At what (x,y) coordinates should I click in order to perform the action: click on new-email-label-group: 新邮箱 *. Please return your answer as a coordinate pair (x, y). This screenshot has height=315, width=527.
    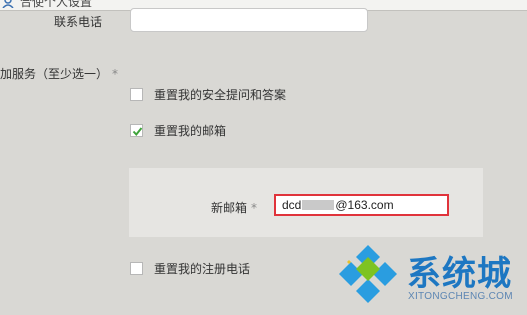
    Looking at the image, I should click on (234, 207).